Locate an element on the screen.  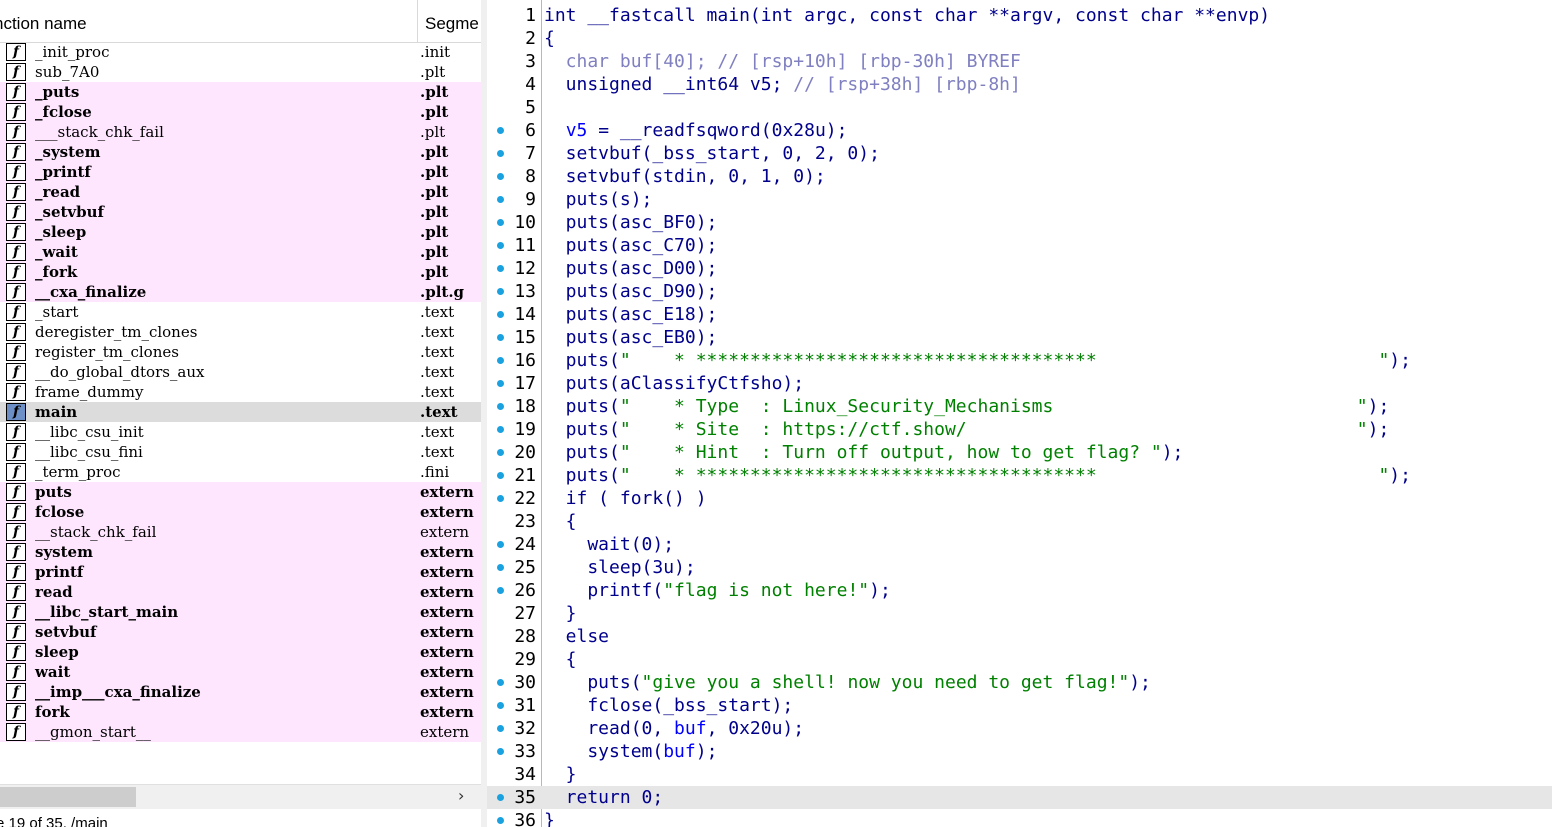
code-line: 36} is located at coordinates (1019, 818).